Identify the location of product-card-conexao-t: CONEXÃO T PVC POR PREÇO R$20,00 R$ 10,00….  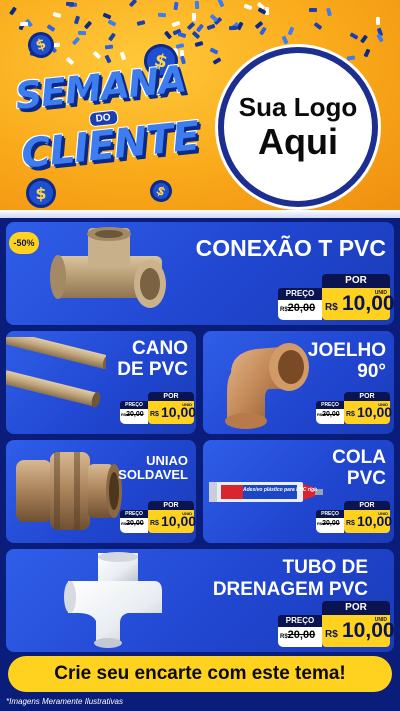
(200, 273).